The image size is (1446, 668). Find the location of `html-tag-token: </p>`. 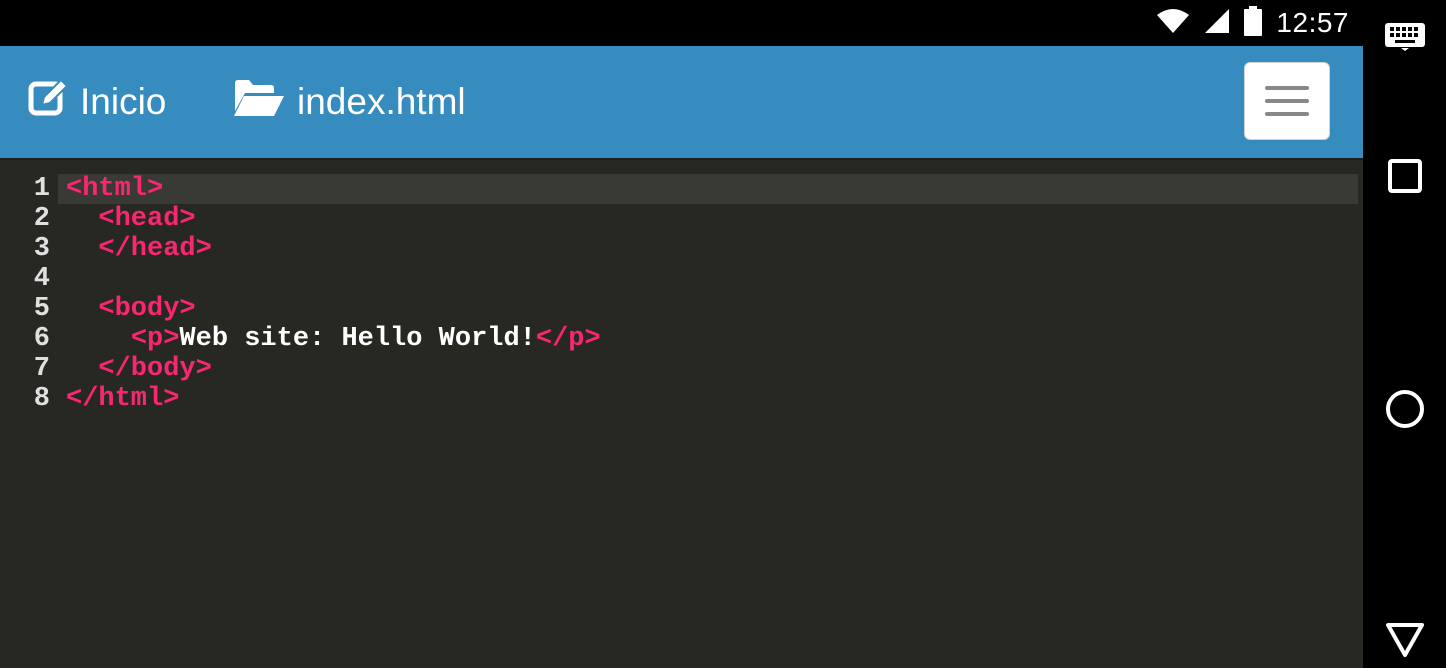

html-tag-token: </p> is located at coordinates (568, 339).